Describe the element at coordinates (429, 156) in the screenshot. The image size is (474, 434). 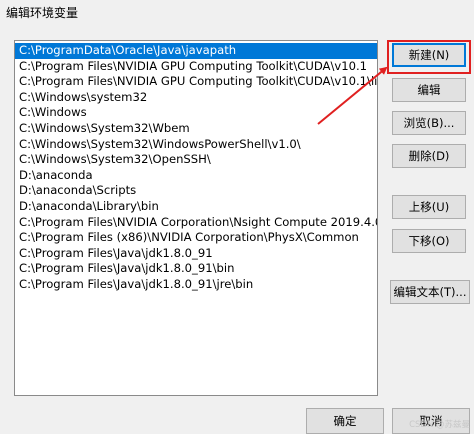
I see `delete-button: 删除(D)` at that location.